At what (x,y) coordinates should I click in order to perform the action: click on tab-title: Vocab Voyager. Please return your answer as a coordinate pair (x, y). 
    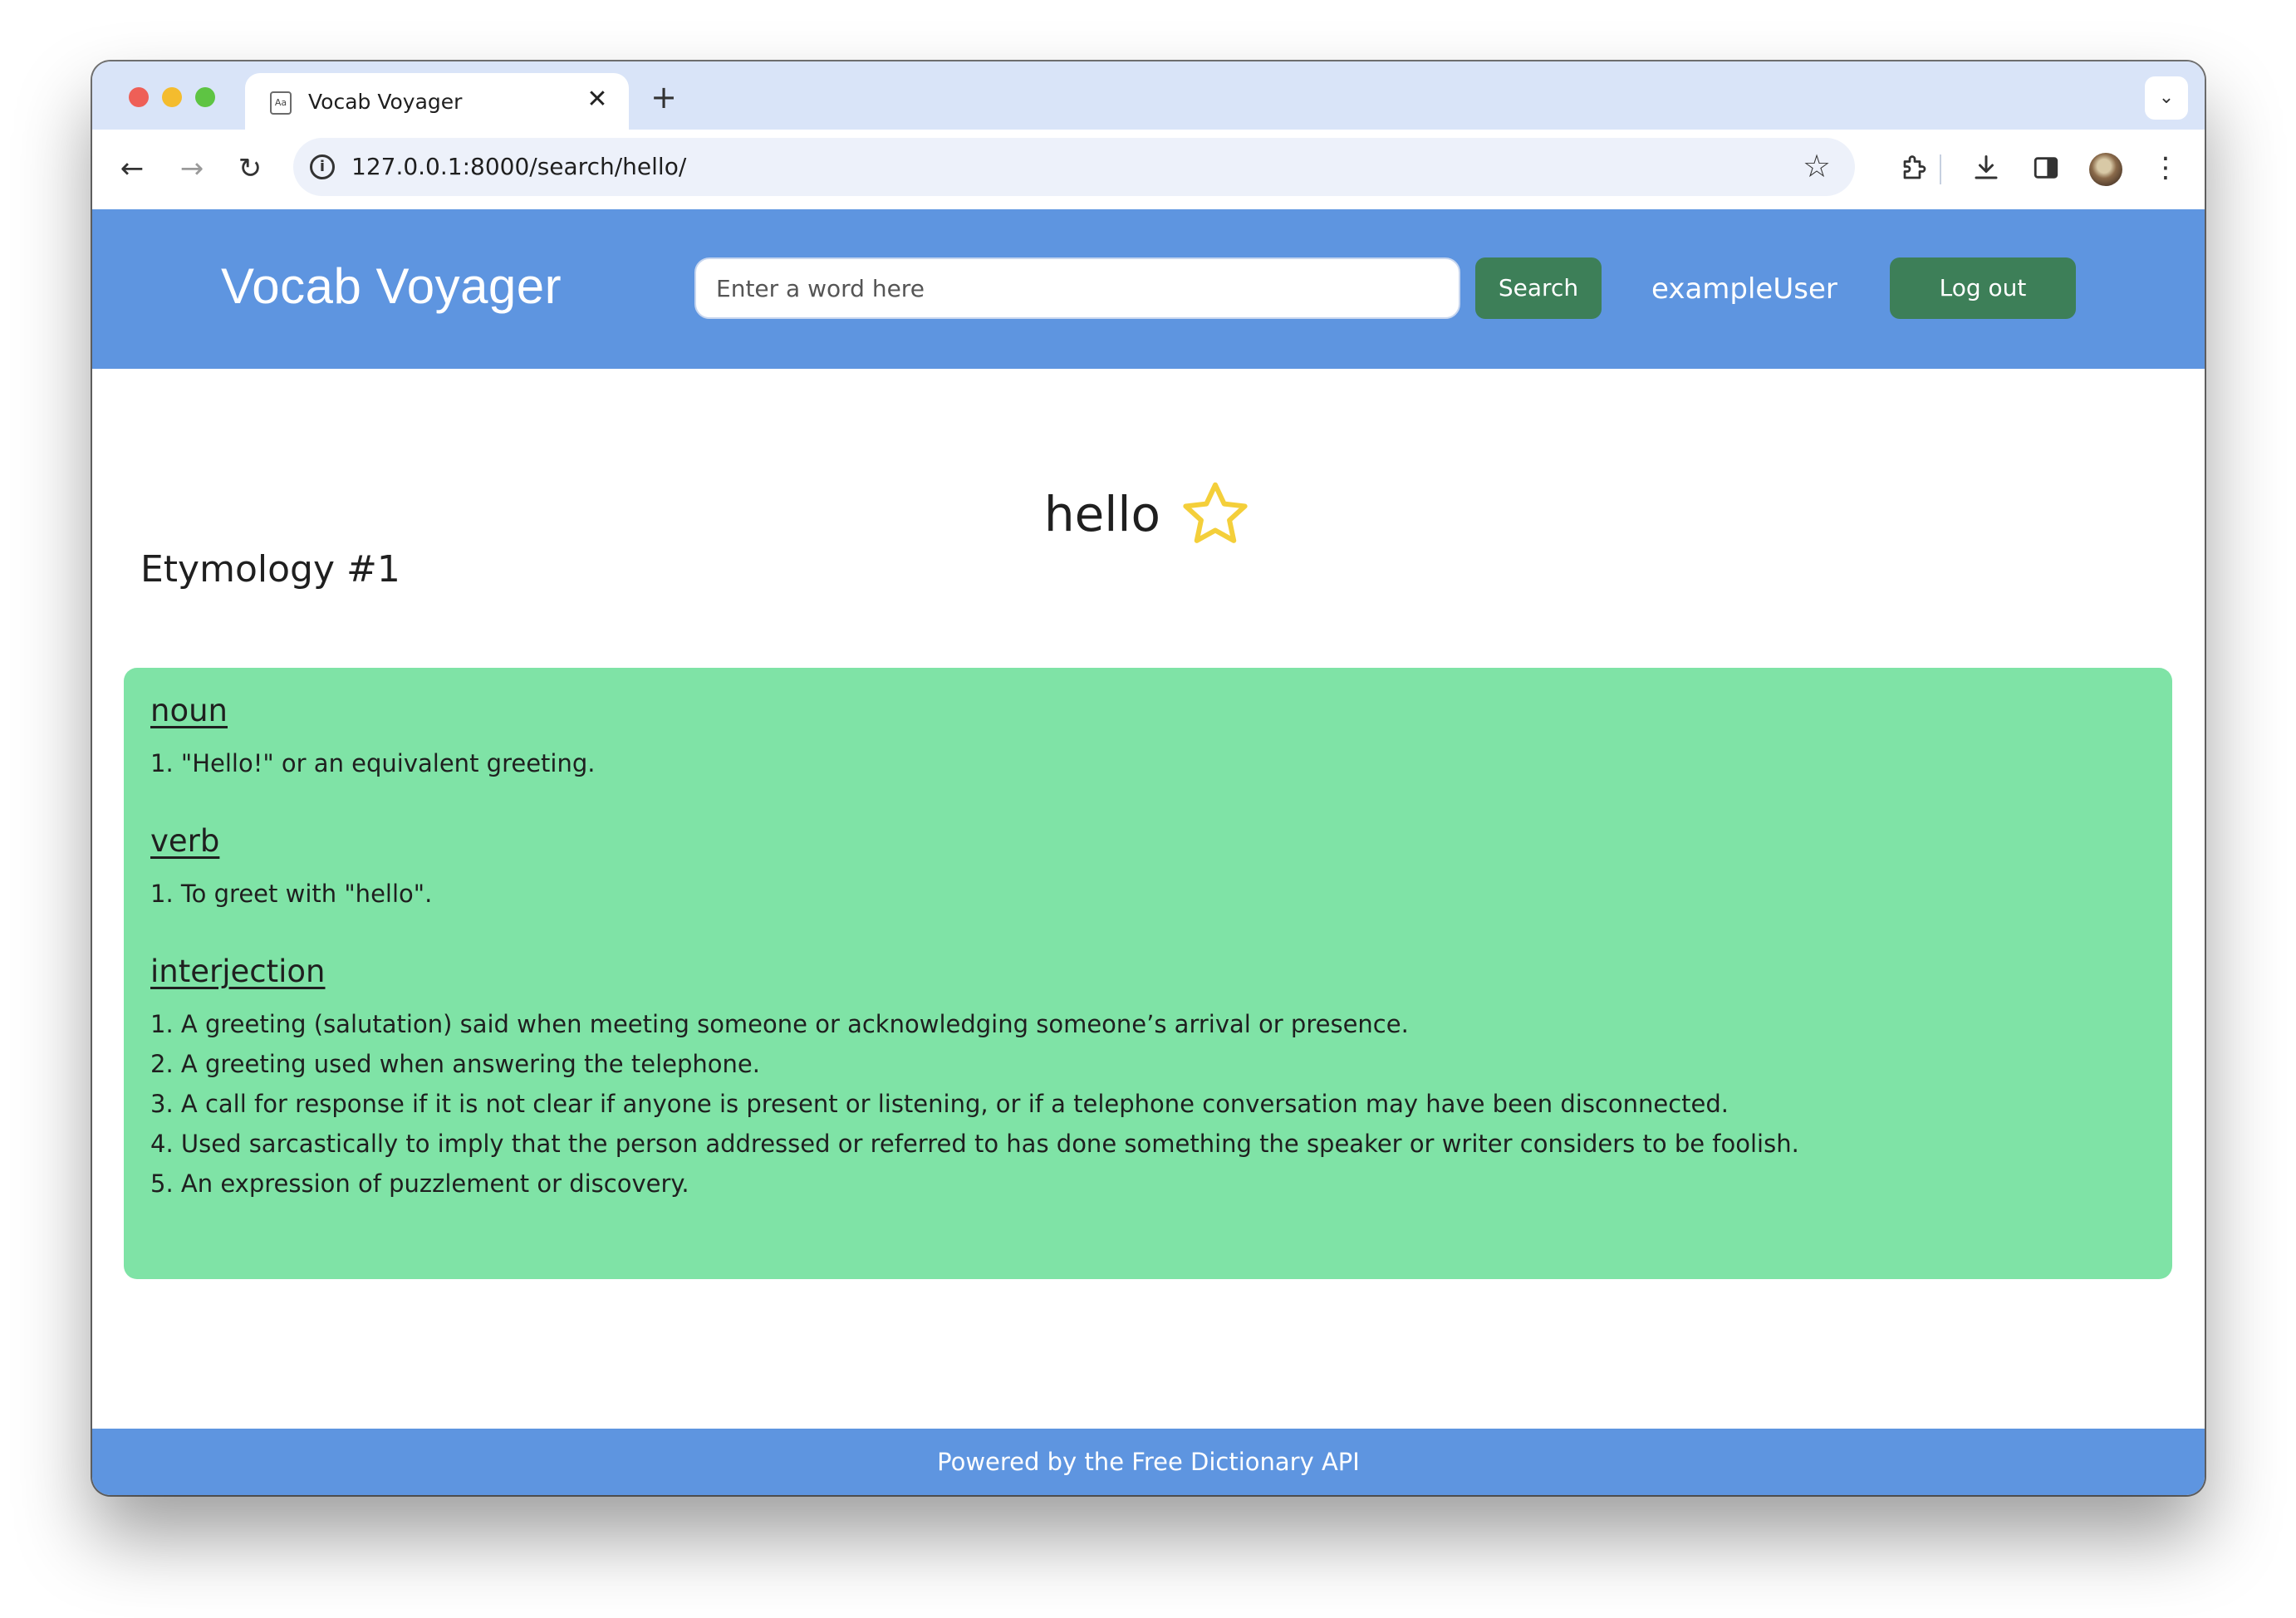
    Looking at the image, I should click on (385, 102).